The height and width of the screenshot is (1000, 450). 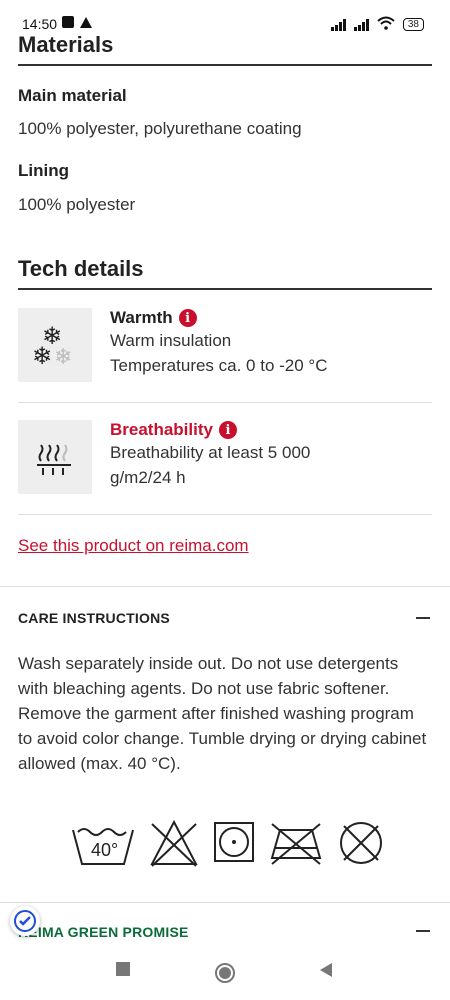 I want to click on tech-item-title: Breathability, so click(x=161, y=429).